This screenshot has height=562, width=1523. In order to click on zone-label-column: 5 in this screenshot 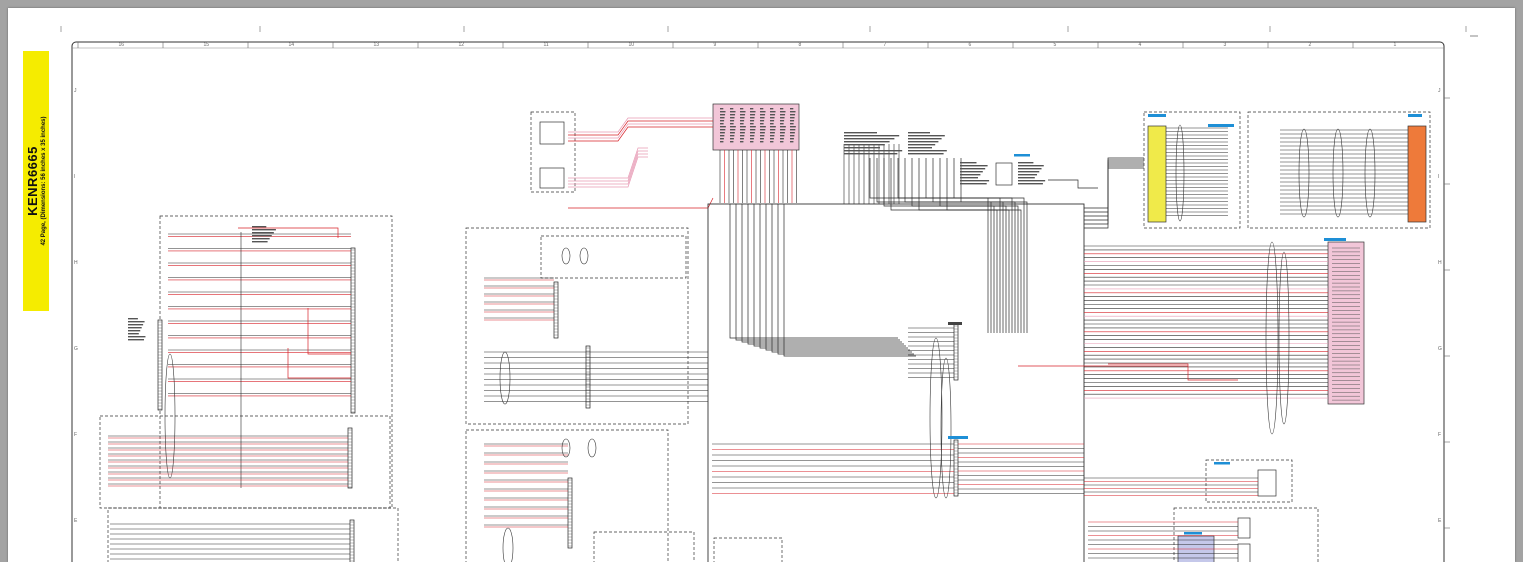, I will do `click(1055, 45)`.